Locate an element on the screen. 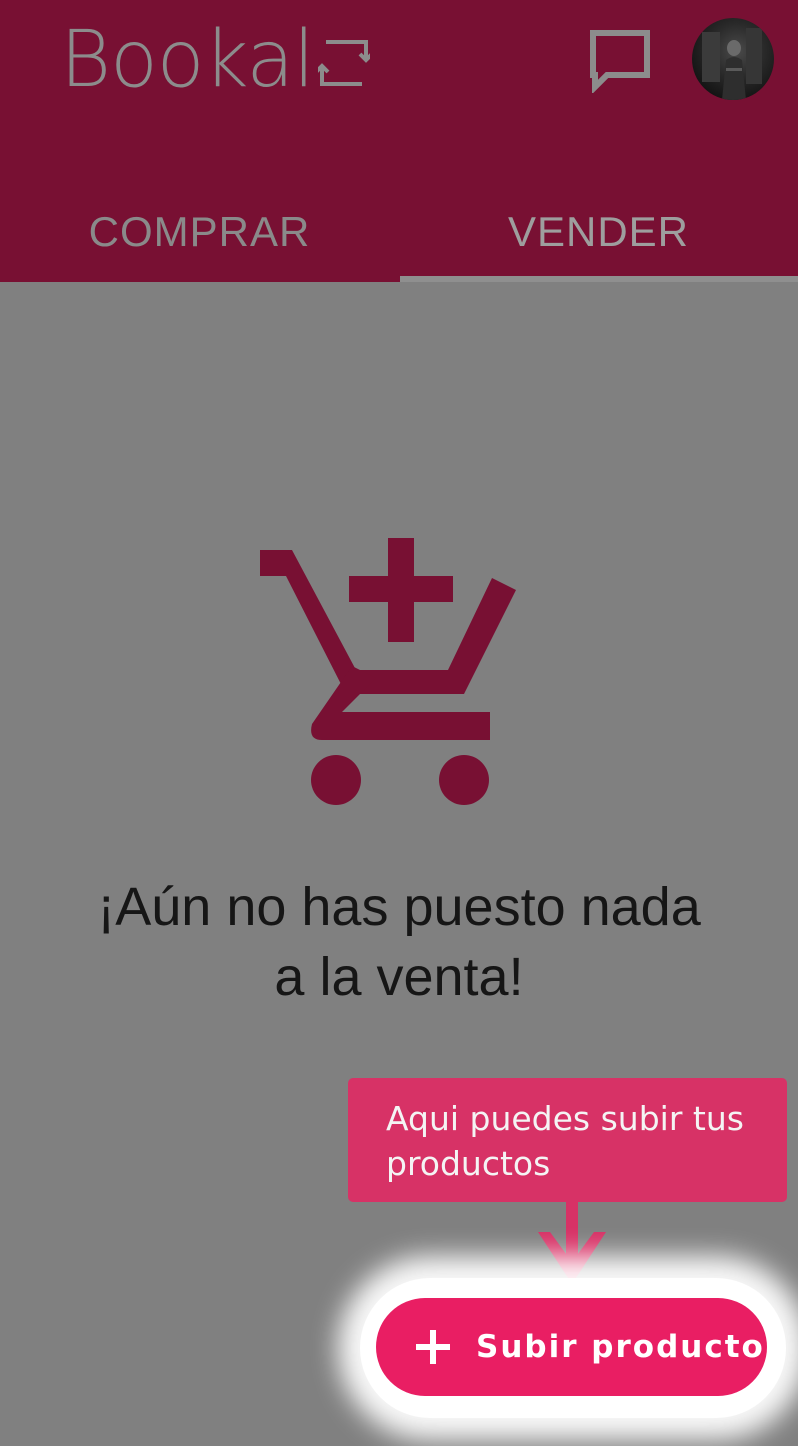  upload-product-label: Subir producto is located at coordinates (620, 1347).